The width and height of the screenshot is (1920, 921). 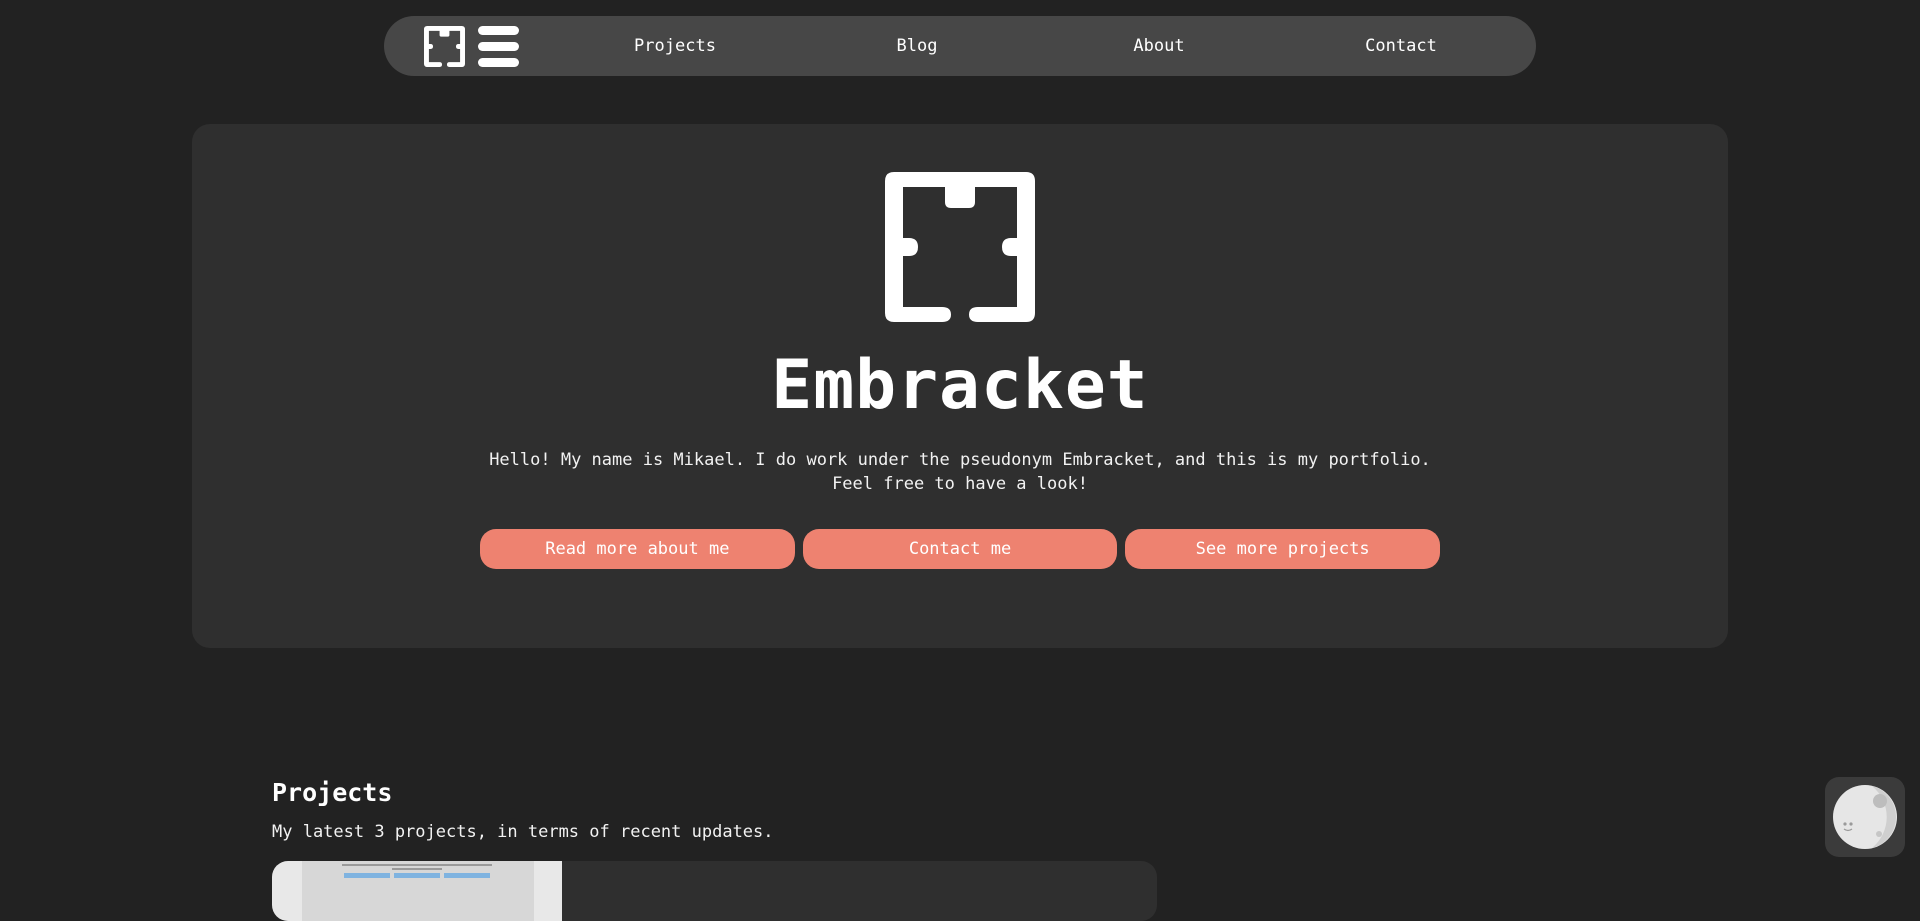 What do you see at coordinates (1159, 46) in the screenshot?
I see `nav-link-about: About` at bounding box center [1159, 46].